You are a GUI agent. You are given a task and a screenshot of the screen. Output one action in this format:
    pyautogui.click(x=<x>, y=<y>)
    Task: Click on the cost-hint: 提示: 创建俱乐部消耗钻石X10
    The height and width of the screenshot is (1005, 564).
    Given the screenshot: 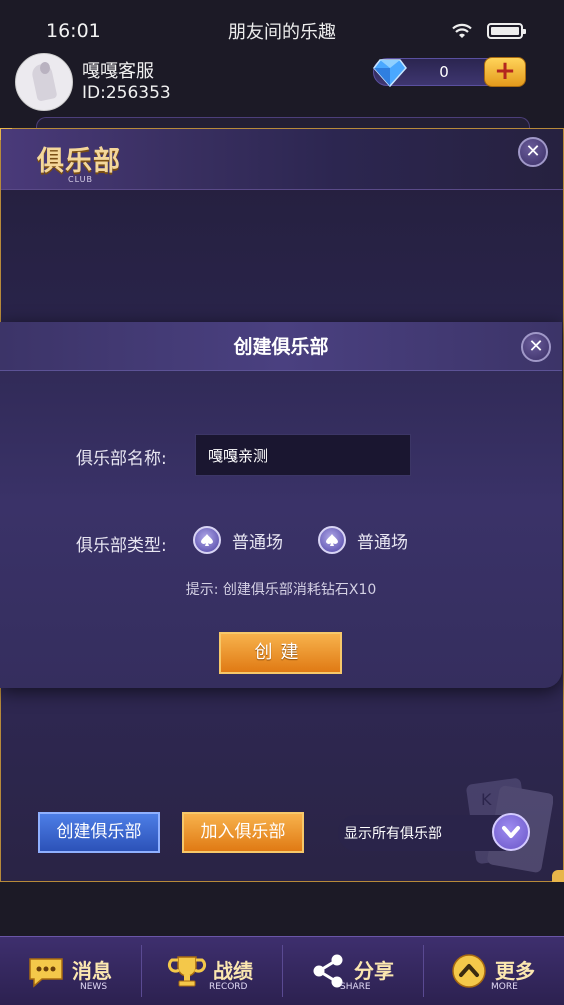 What is the action you would take?
    pyautogui.click(x=281, y=590)
    